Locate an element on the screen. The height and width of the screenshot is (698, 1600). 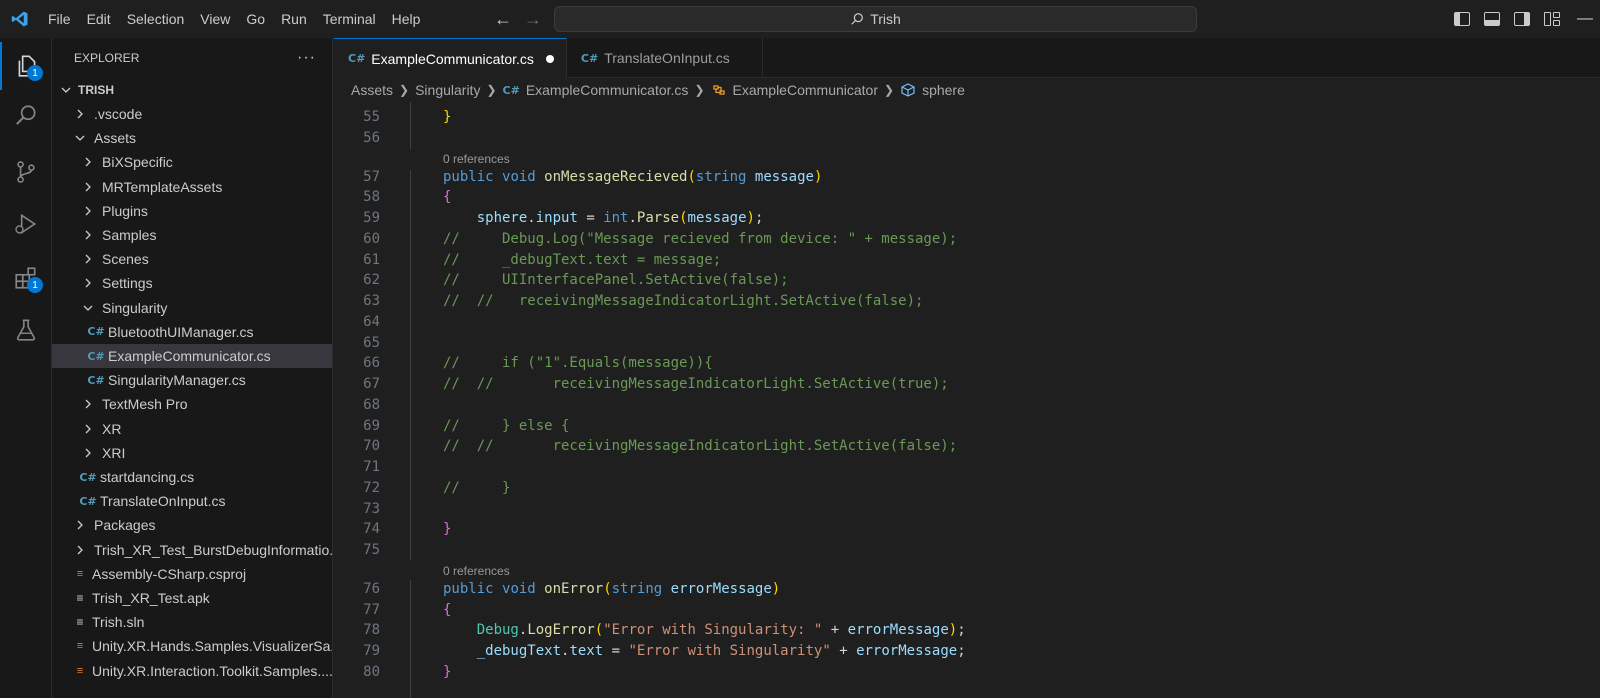
menu-edit: Edit is located at coordinates (99, 19).